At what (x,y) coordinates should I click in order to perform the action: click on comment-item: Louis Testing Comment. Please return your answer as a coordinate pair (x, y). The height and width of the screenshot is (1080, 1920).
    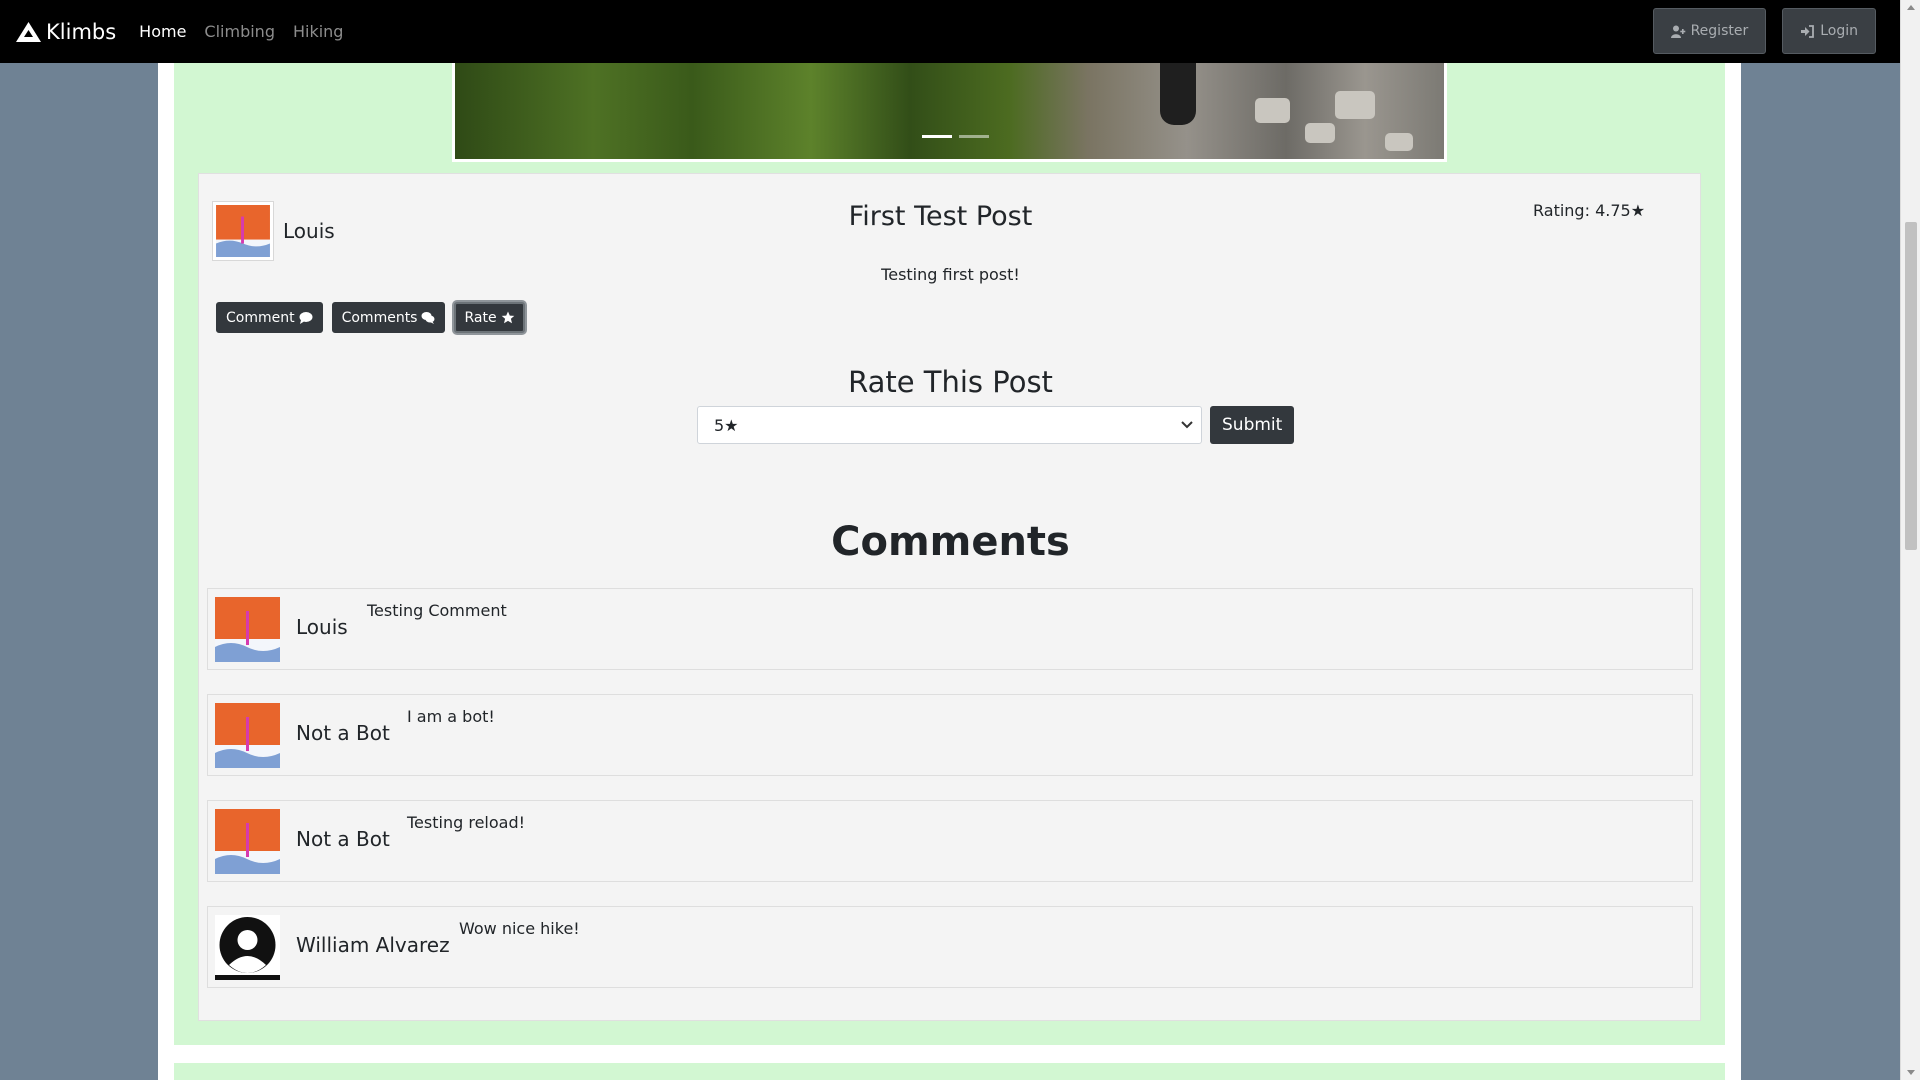
    Looking at the image, I should click on (950, 629).